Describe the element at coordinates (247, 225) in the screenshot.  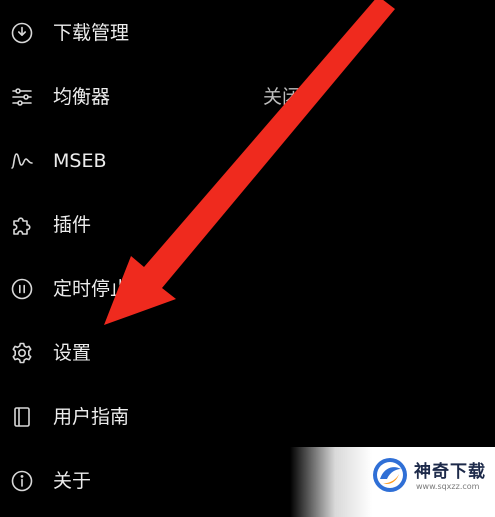
I see `menu-item-plugins: 插件` at that location.